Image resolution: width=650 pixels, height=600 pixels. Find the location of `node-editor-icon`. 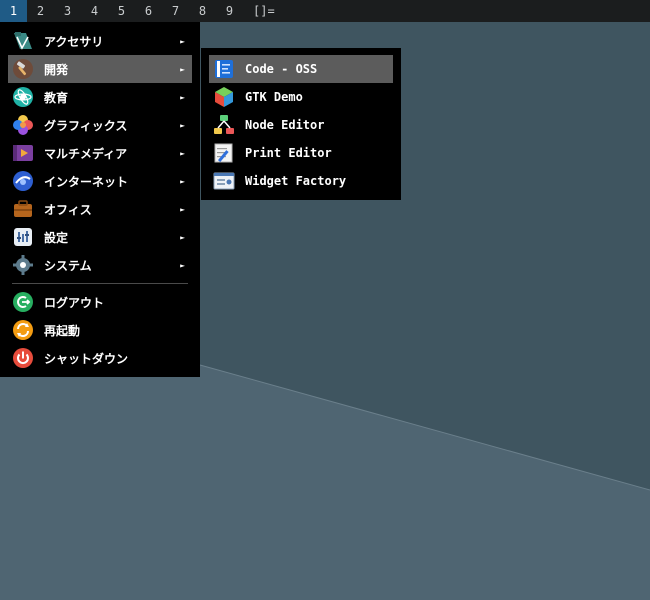

node-editor-icon is located at coordinates (224, 125).